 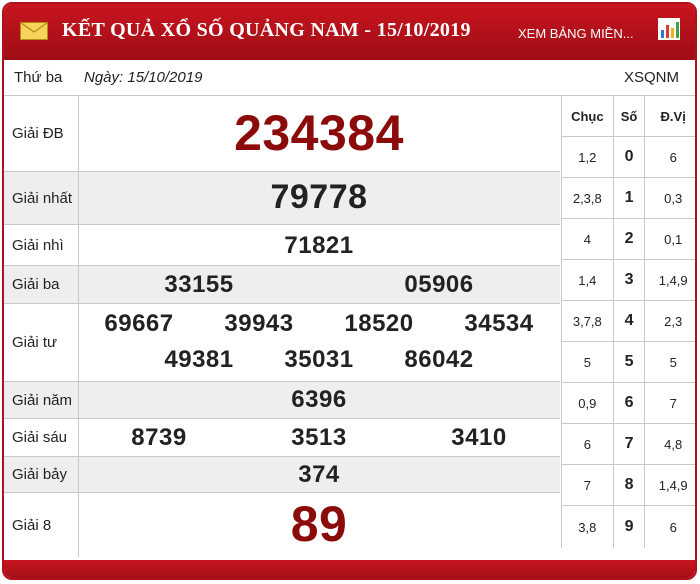 What do you see at coordinates (588, 403) in the screenshot?
I see `loto-chuc: 0,9` at bounding box center [588, 403].